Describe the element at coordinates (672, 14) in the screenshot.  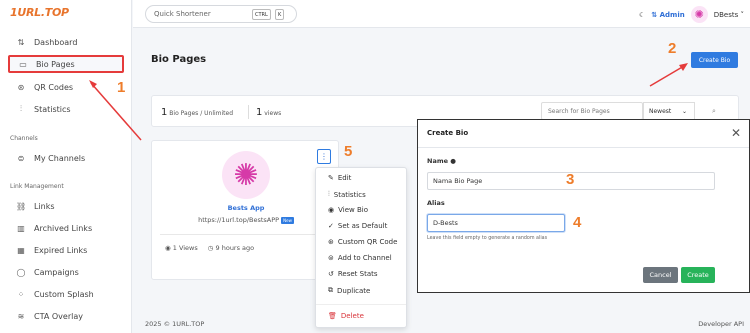
I see `admin-label: Admin` at that location.